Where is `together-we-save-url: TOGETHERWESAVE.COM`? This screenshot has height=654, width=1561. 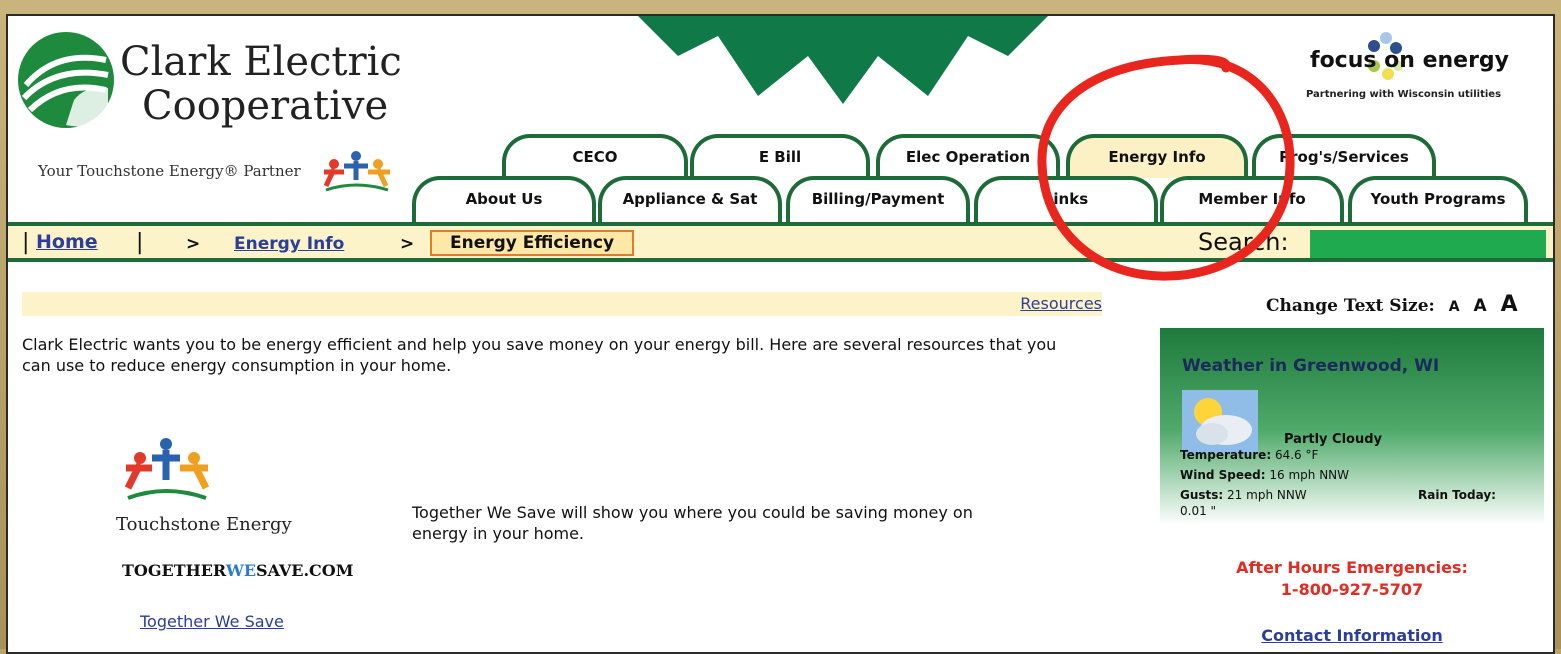
together-we-save-url: TOGETHERWESAVE.COM is located at coordinates (237, 570).